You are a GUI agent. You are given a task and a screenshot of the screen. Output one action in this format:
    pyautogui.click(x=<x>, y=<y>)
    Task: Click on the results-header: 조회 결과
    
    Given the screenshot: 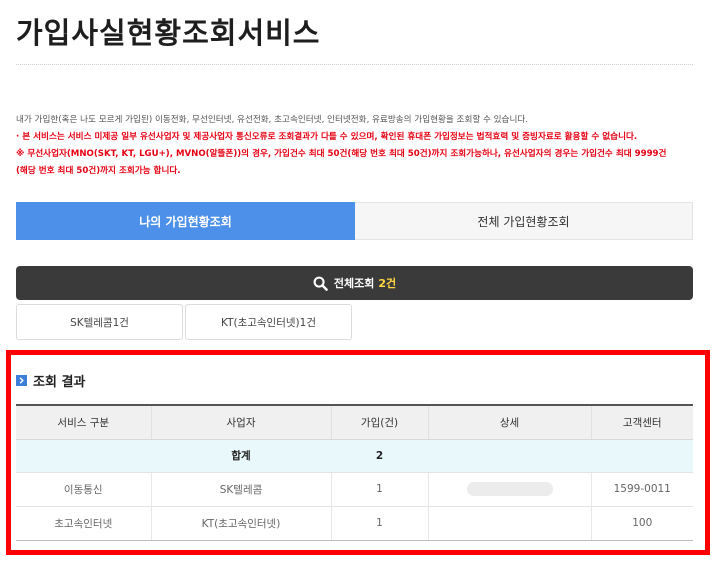 What is the action you would take?
    pyautogui.click(x=50, y=380)
    